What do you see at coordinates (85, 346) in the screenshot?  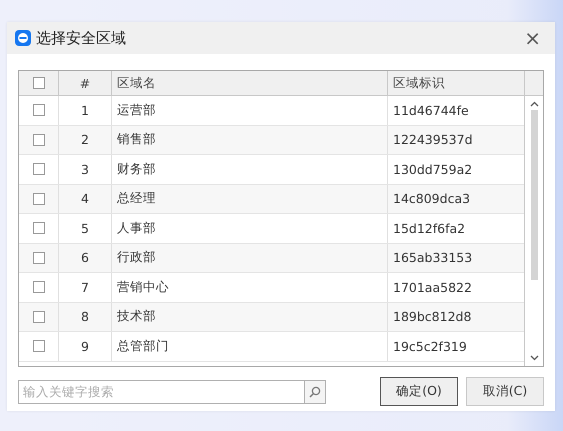 I see `table-cell: 9` at bounding box center [85, 346].